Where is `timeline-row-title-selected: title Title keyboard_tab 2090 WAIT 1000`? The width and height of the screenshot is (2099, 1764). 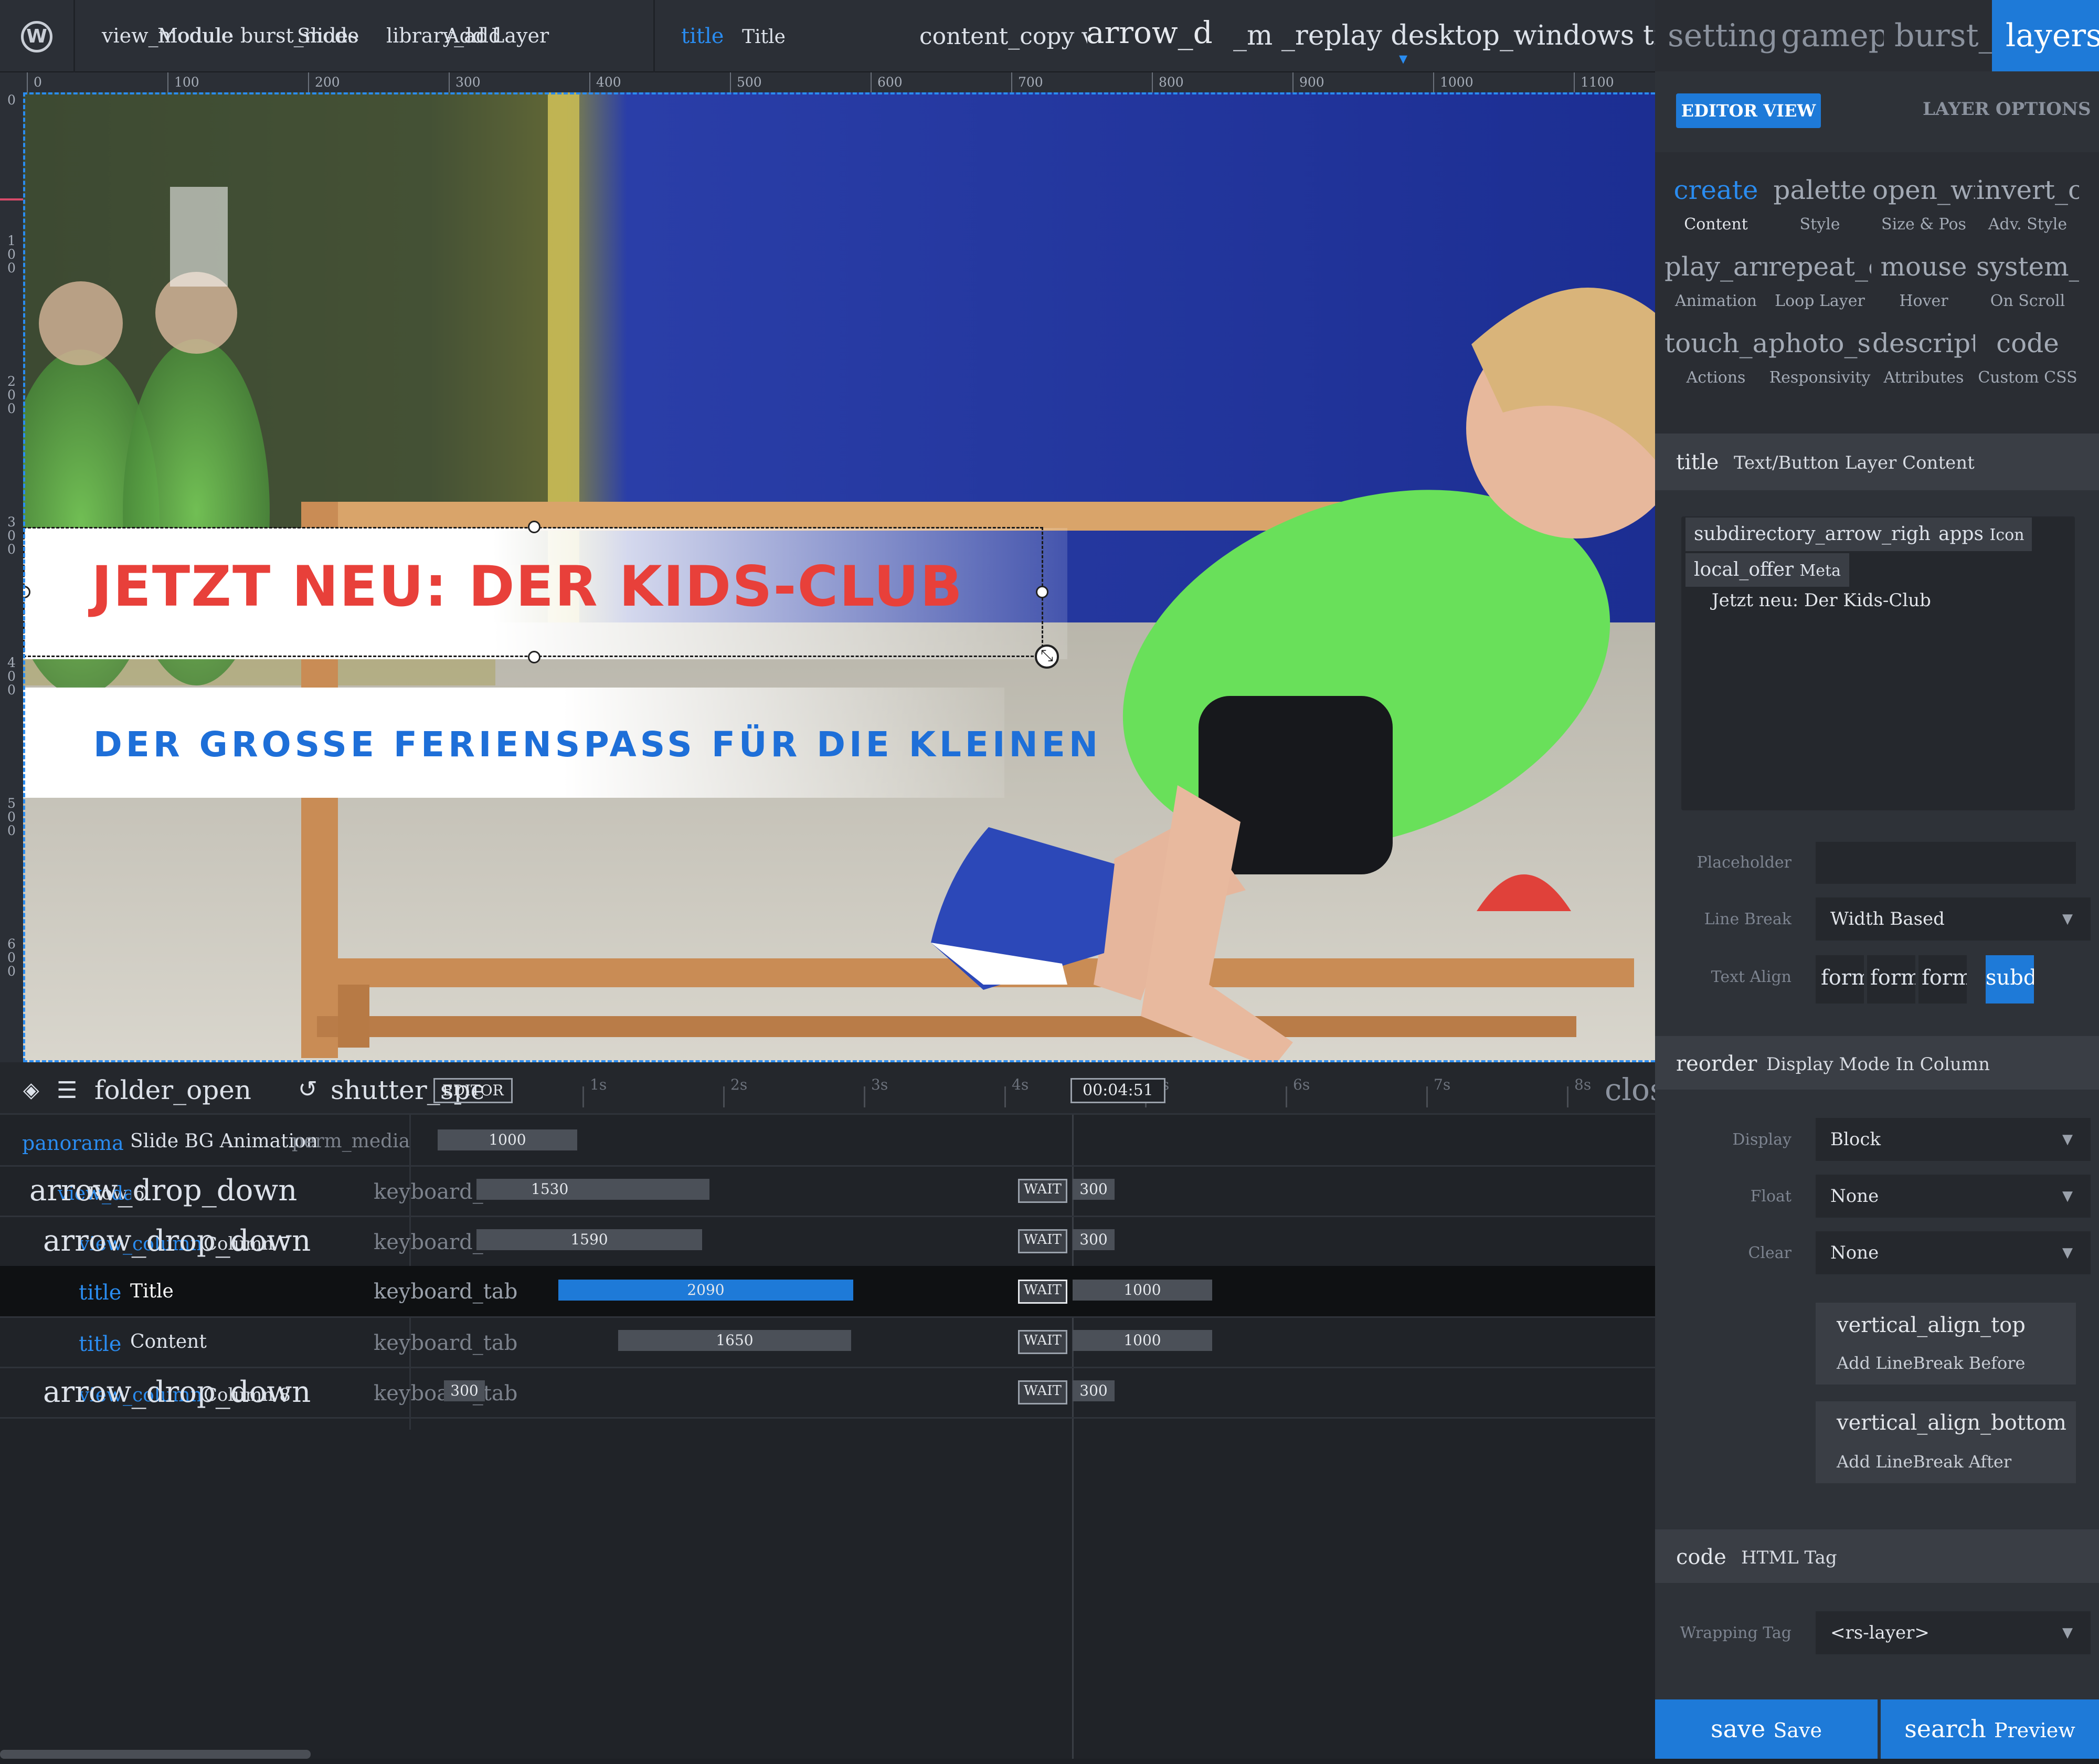 timeline-row-title-selected: title Title keyboard_tab 2090 WAIT 1000 is located at coordinates (828, 1292).